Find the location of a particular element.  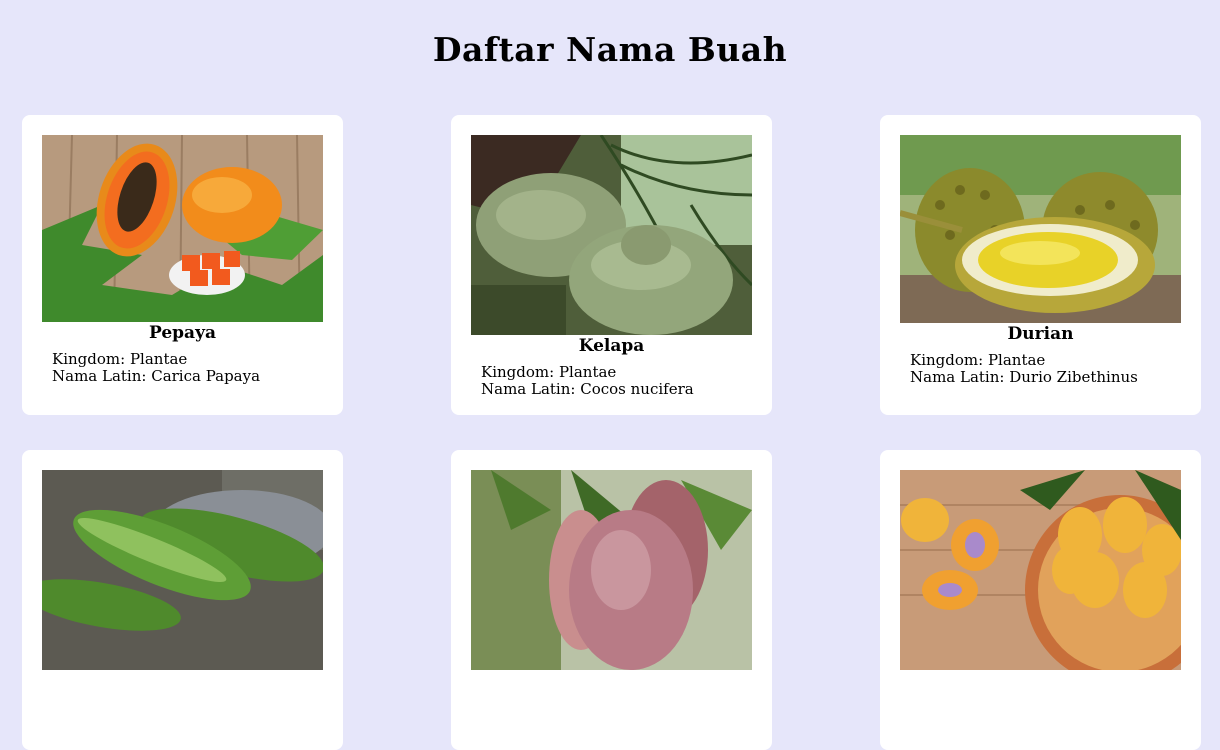

marian-plum-photo is located at coordinates (1040, 570).